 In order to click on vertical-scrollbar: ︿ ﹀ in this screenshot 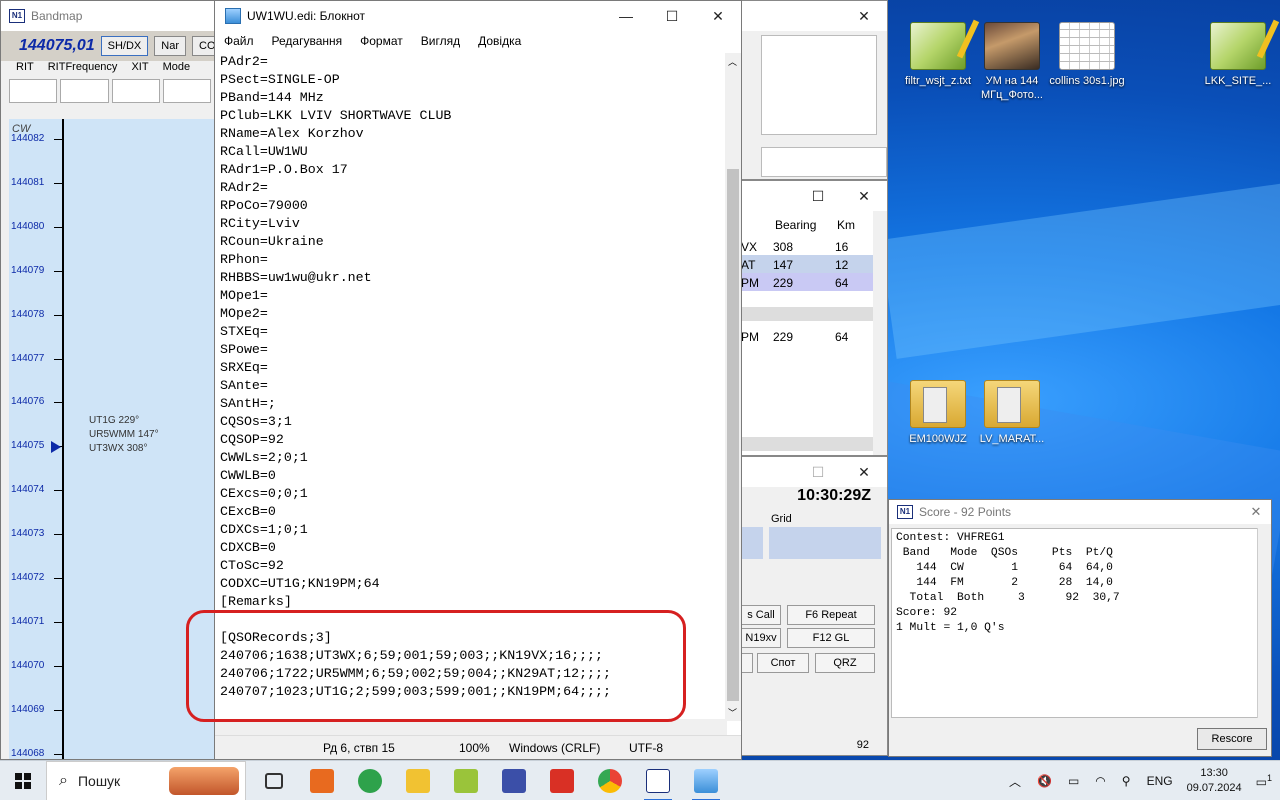, I will do `click(733, 387)`.